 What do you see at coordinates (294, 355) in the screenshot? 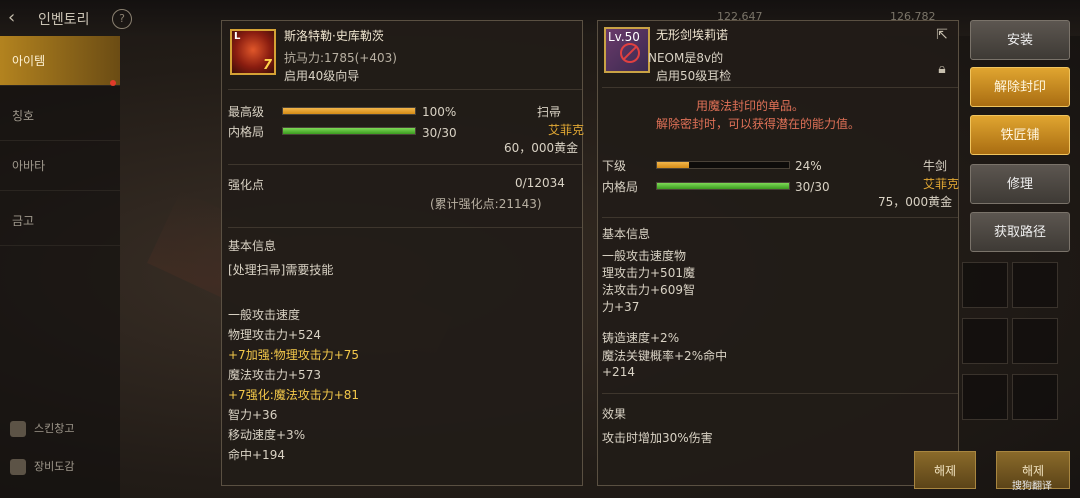
I see `stat-line: +7加强:物理攻击力+75` at bounding box center [294, 355].